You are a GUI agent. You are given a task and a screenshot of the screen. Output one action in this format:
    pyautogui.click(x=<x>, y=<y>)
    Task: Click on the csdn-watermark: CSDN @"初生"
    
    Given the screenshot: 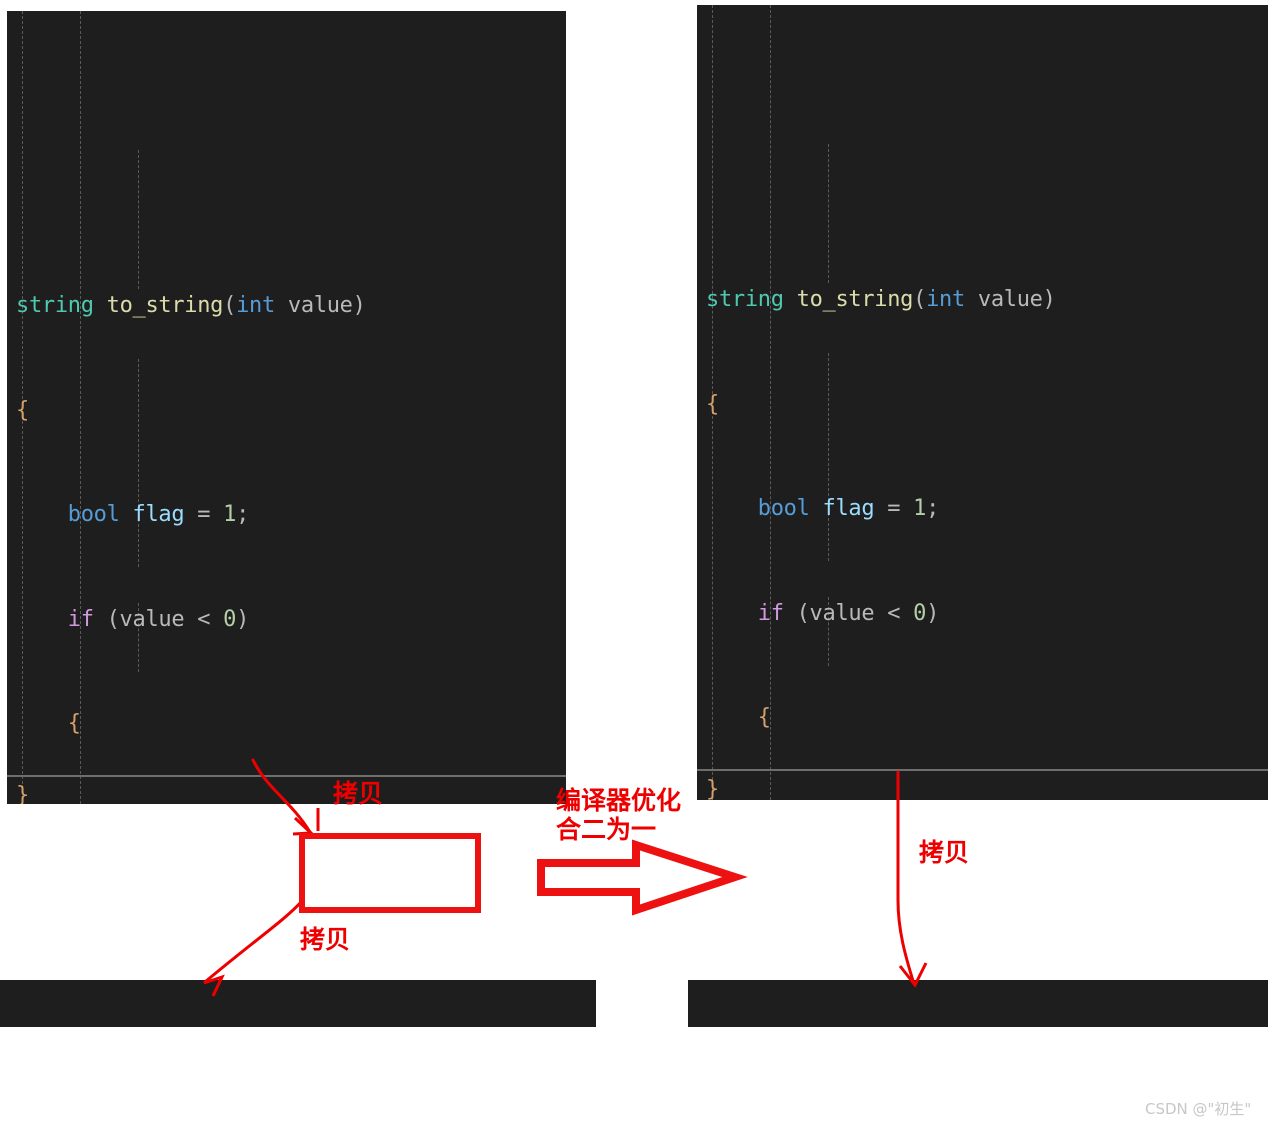 What is the action you would take?
    pyautogui.click(x=1198, y=1109)
    